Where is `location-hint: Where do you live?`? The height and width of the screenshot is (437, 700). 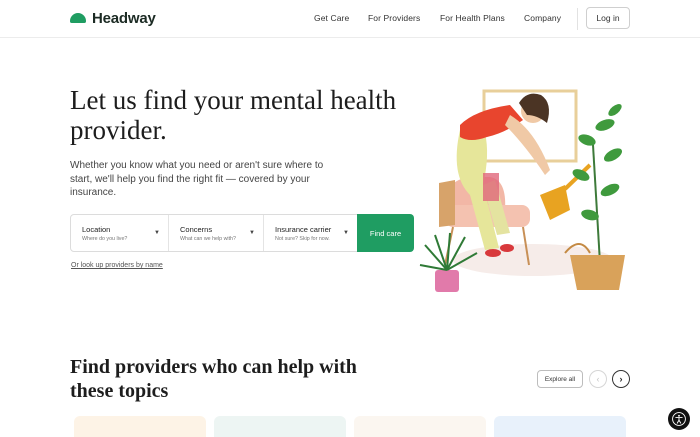 location-hint: Where do you live? is located at coordinates (105, 239).